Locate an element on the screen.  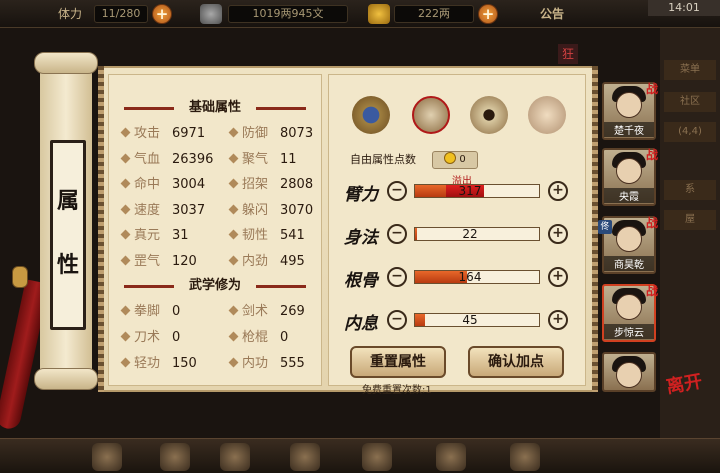
hat-icon is located at coordinates (371, 115).